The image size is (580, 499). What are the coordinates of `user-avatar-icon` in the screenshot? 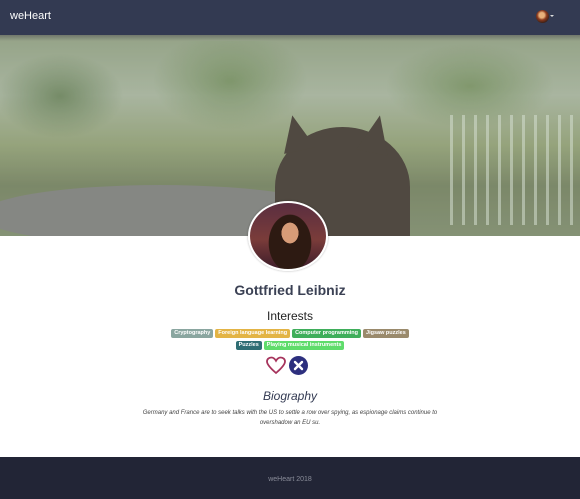 It's located at (542, 16).